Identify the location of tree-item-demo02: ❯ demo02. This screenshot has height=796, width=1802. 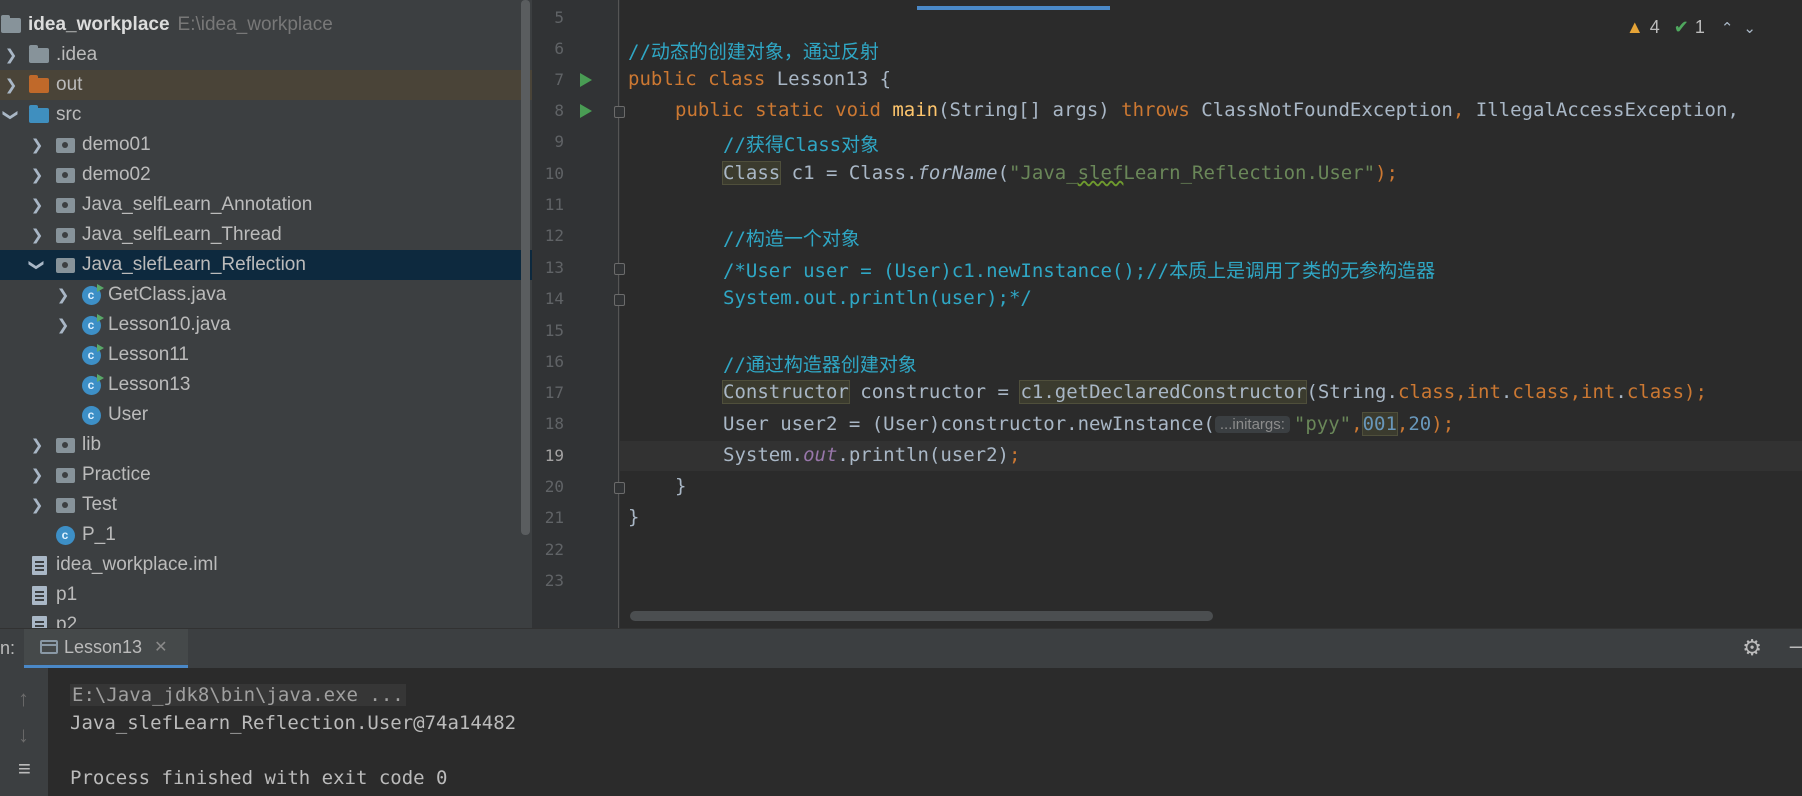
(266, 175).